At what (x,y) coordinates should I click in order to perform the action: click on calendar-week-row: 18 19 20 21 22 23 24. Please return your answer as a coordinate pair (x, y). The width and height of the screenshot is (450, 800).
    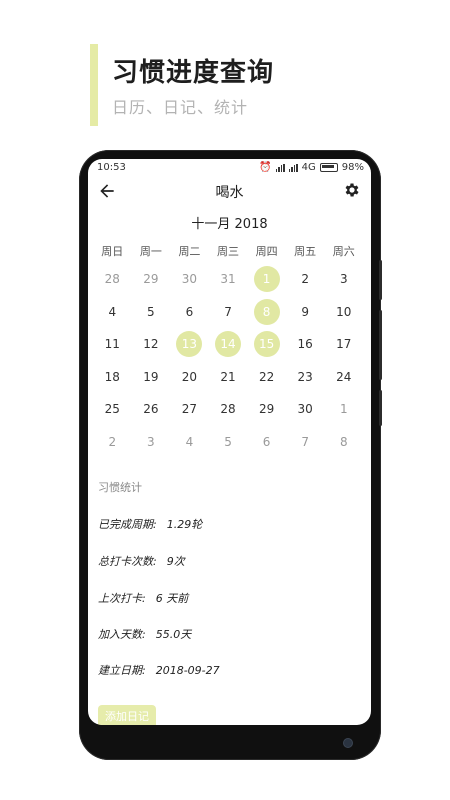
    Looking at the image, I should click on (228, 377).